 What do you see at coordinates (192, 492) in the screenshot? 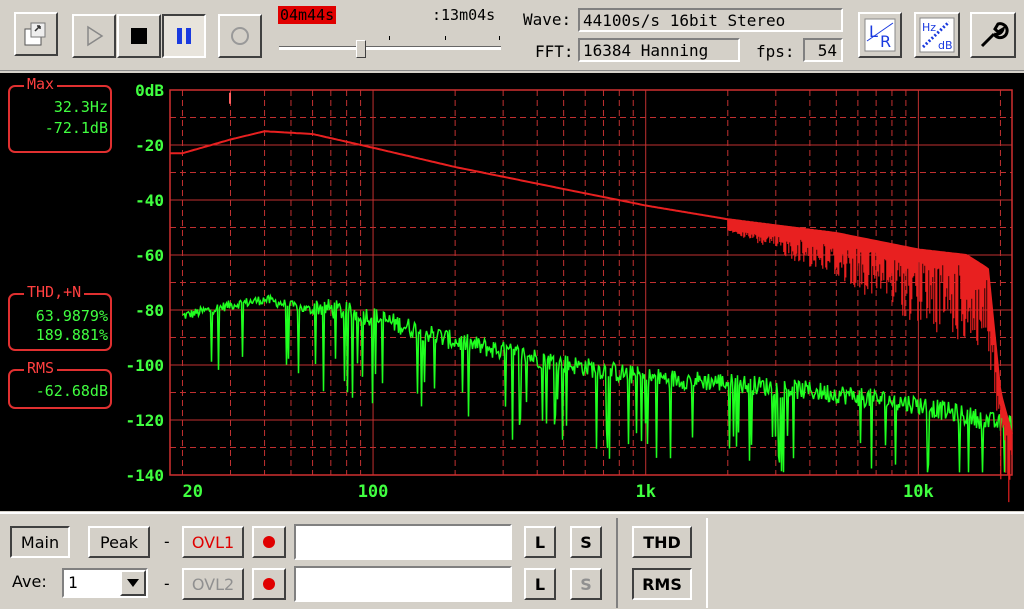
I see `x-tick-label: 20` at bounding box center [192, 492].